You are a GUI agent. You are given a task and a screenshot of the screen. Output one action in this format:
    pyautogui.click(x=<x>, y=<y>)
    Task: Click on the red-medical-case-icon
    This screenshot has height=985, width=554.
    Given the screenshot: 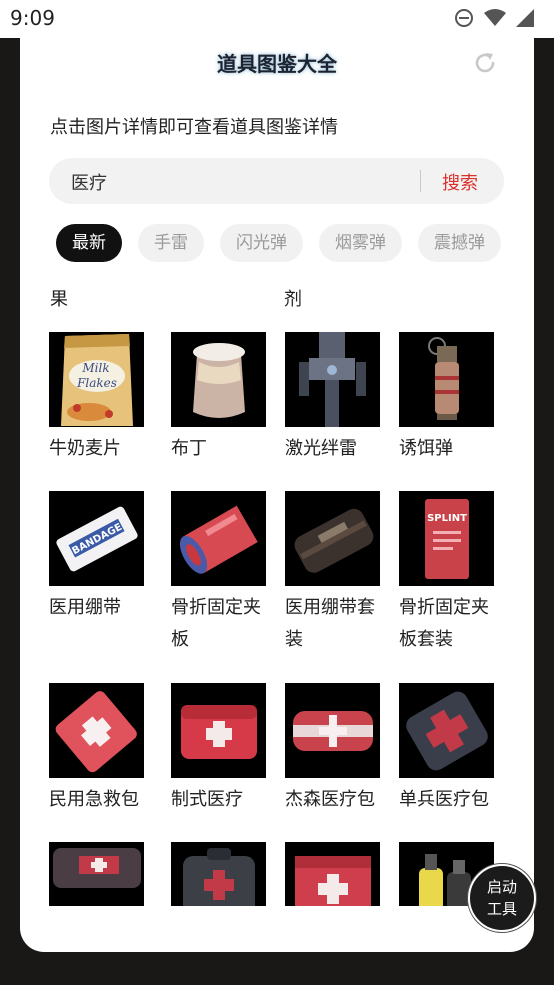 What is the action you would take?
    pyautogui.click(x=333, y=881)
    